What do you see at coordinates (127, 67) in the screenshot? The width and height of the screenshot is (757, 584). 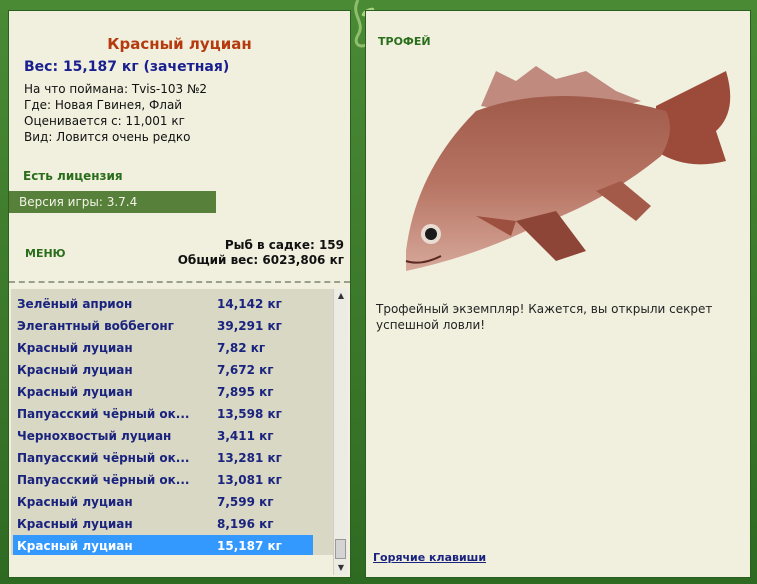 I see `fish-weight: Вес: 15,187 кг (зачетная)` at bounding box center [127, 67].